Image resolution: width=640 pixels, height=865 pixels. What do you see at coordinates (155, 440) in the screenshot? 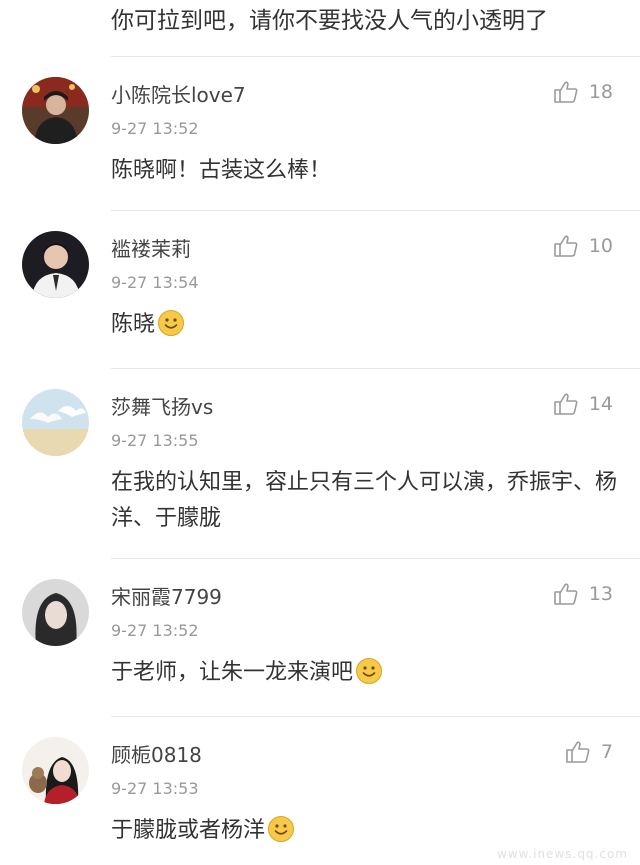
I see `timestamp: 9-27 13:55` at bounding box center [155, 440].